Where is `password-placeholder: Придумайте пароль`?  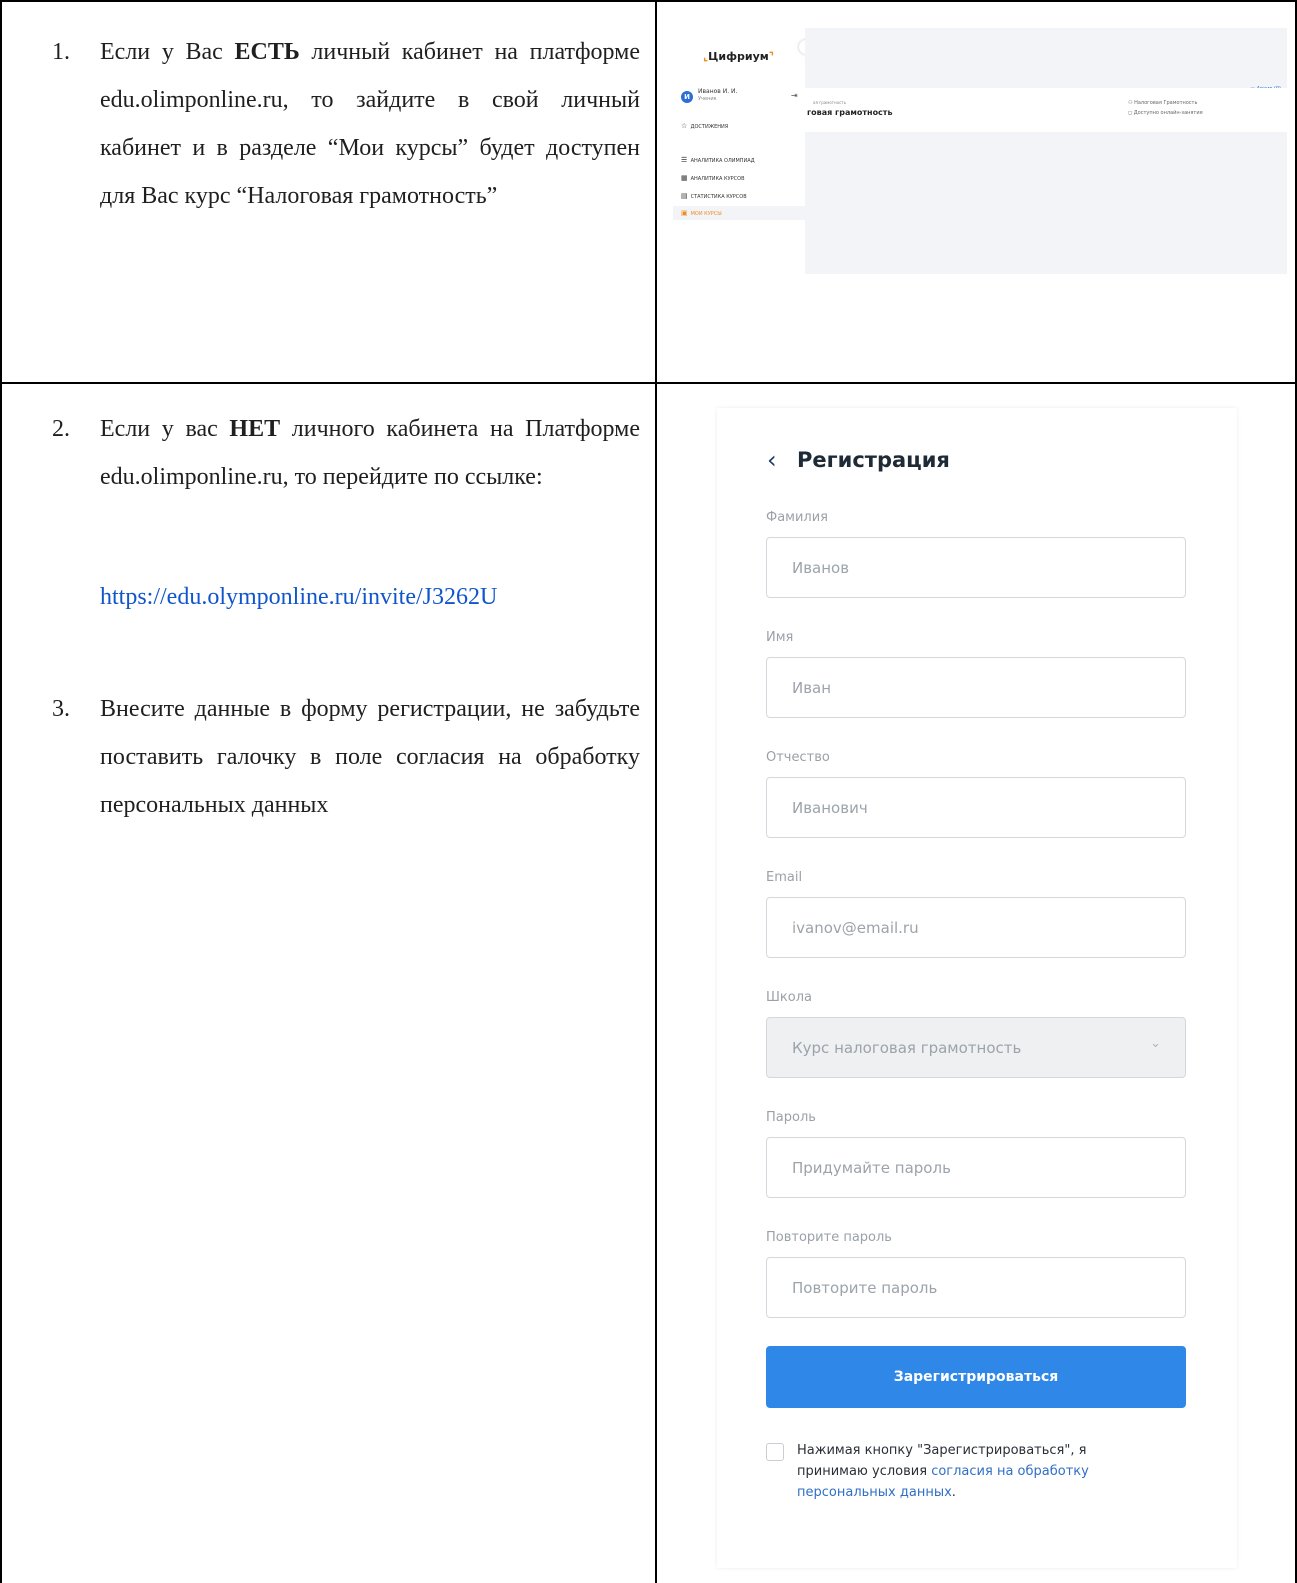
password-placeholder: Придумайте пароль is located at coordinates (871, 1168).